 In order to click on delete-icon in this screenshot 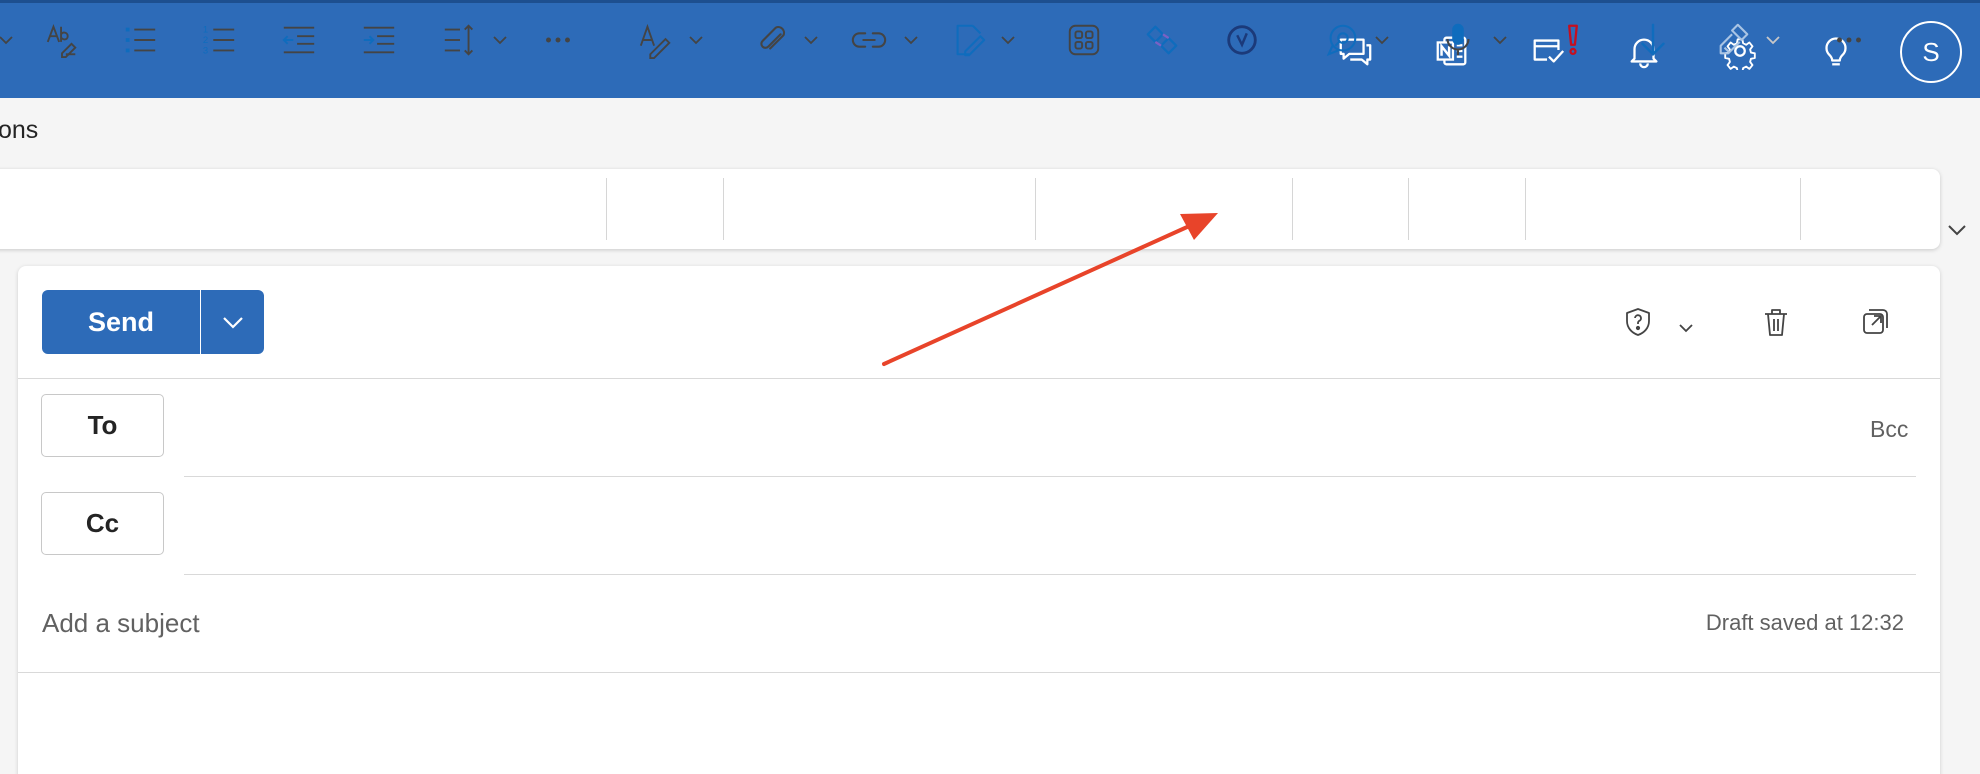, I will do `click(1776, 322)`.